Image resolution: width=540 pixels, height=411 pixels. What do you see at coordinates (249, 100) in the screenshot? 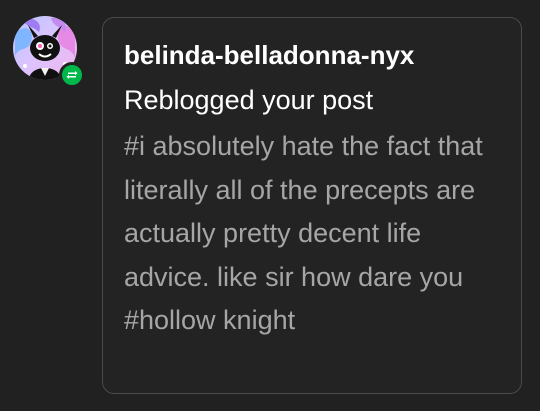
I see `activity-action: Reblogged your post` at bounding box center [249, 100].